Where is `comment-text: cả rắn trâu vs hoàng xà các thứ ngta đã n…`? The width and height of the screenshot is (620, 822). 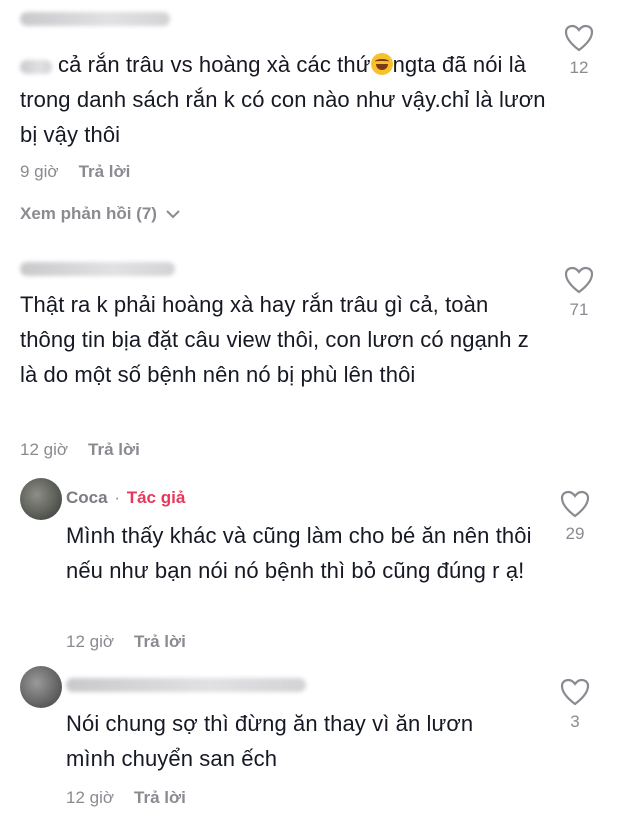 comment-text: cả rắn trâu vs hoàng xà các thứ ngta đã n… is located at coordinates (283, 99).